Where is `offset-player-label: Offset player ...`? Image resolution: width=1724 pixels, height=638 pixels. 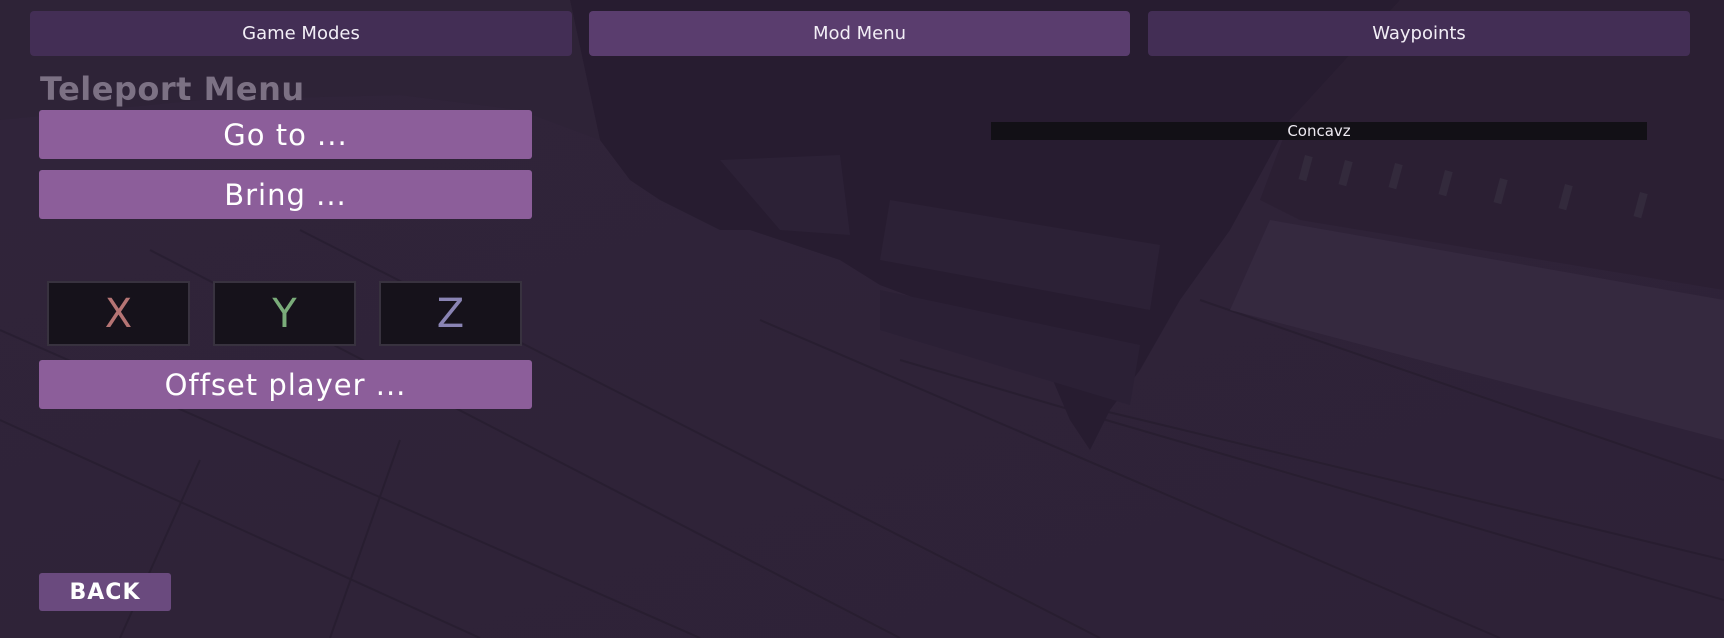
offset-player-label: Offset player ... is located at coordinates (285, 384).